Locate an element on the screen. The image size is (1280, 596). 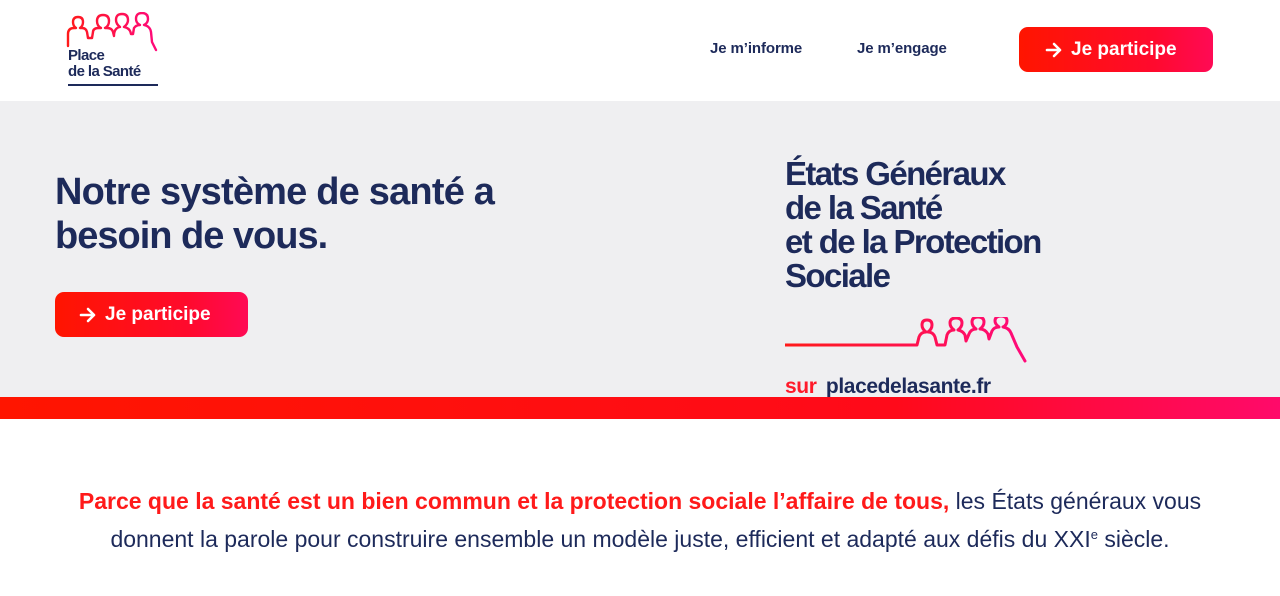
header-participate-button: Je participe is located at coordinates (1116, 49).